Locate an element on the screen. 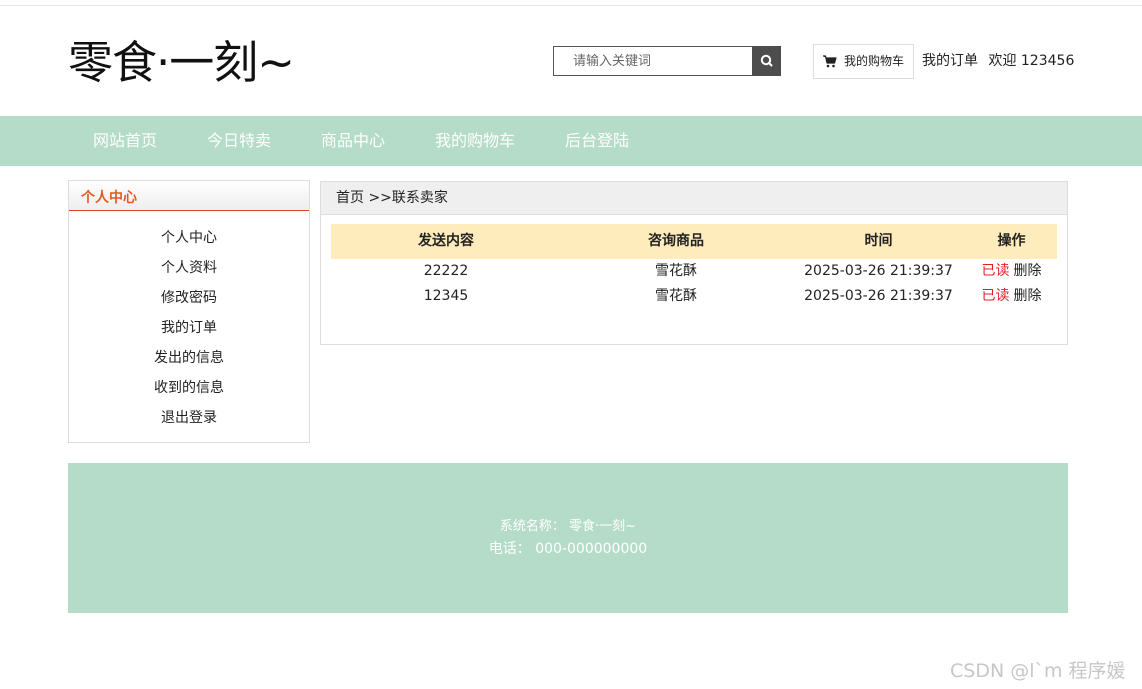 Image resolution: width=1142 pixels, height=689 pixels. watermark: CSDN @l`m 程序媛 is located at coordinates (1038, 671).